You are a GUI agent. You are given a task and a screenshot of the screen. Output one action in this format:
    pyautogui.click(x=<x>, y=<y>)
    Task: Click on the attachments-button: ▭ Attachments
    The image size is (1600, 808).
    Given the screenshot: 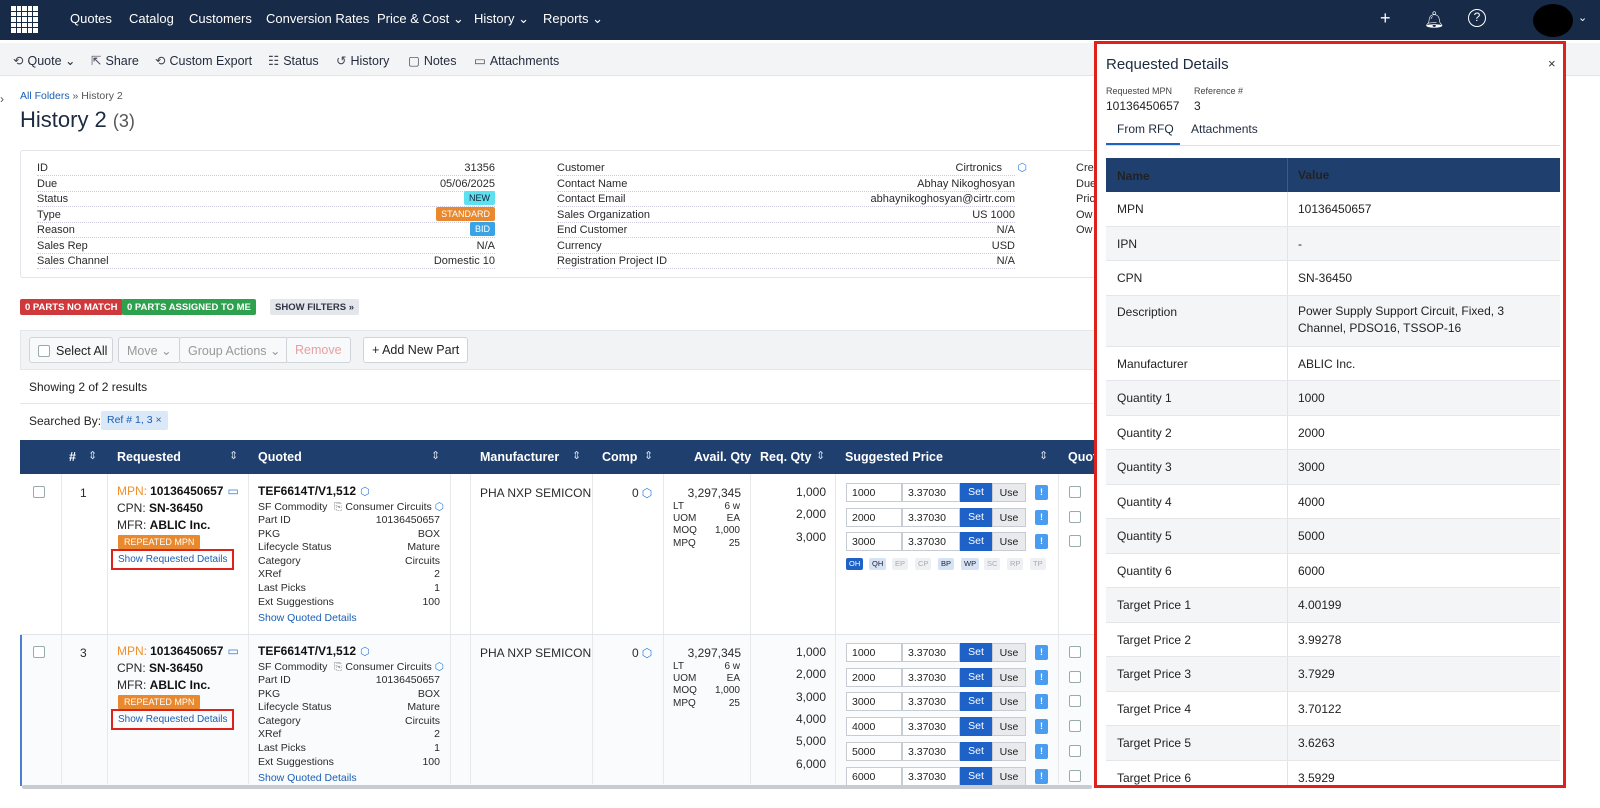 What is the action you would take?
    pyautogui.click(x=516, y=60)
    